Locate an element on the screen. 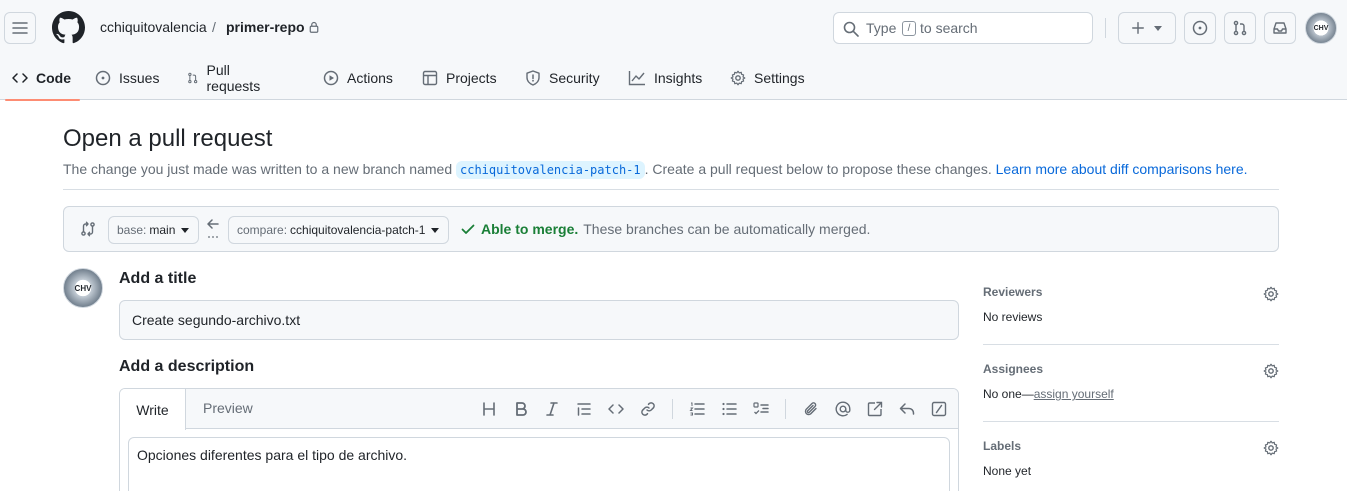 This screenshot has width=1347, height=491. labels-heading: Labels is located at coordinates (1002, 446).